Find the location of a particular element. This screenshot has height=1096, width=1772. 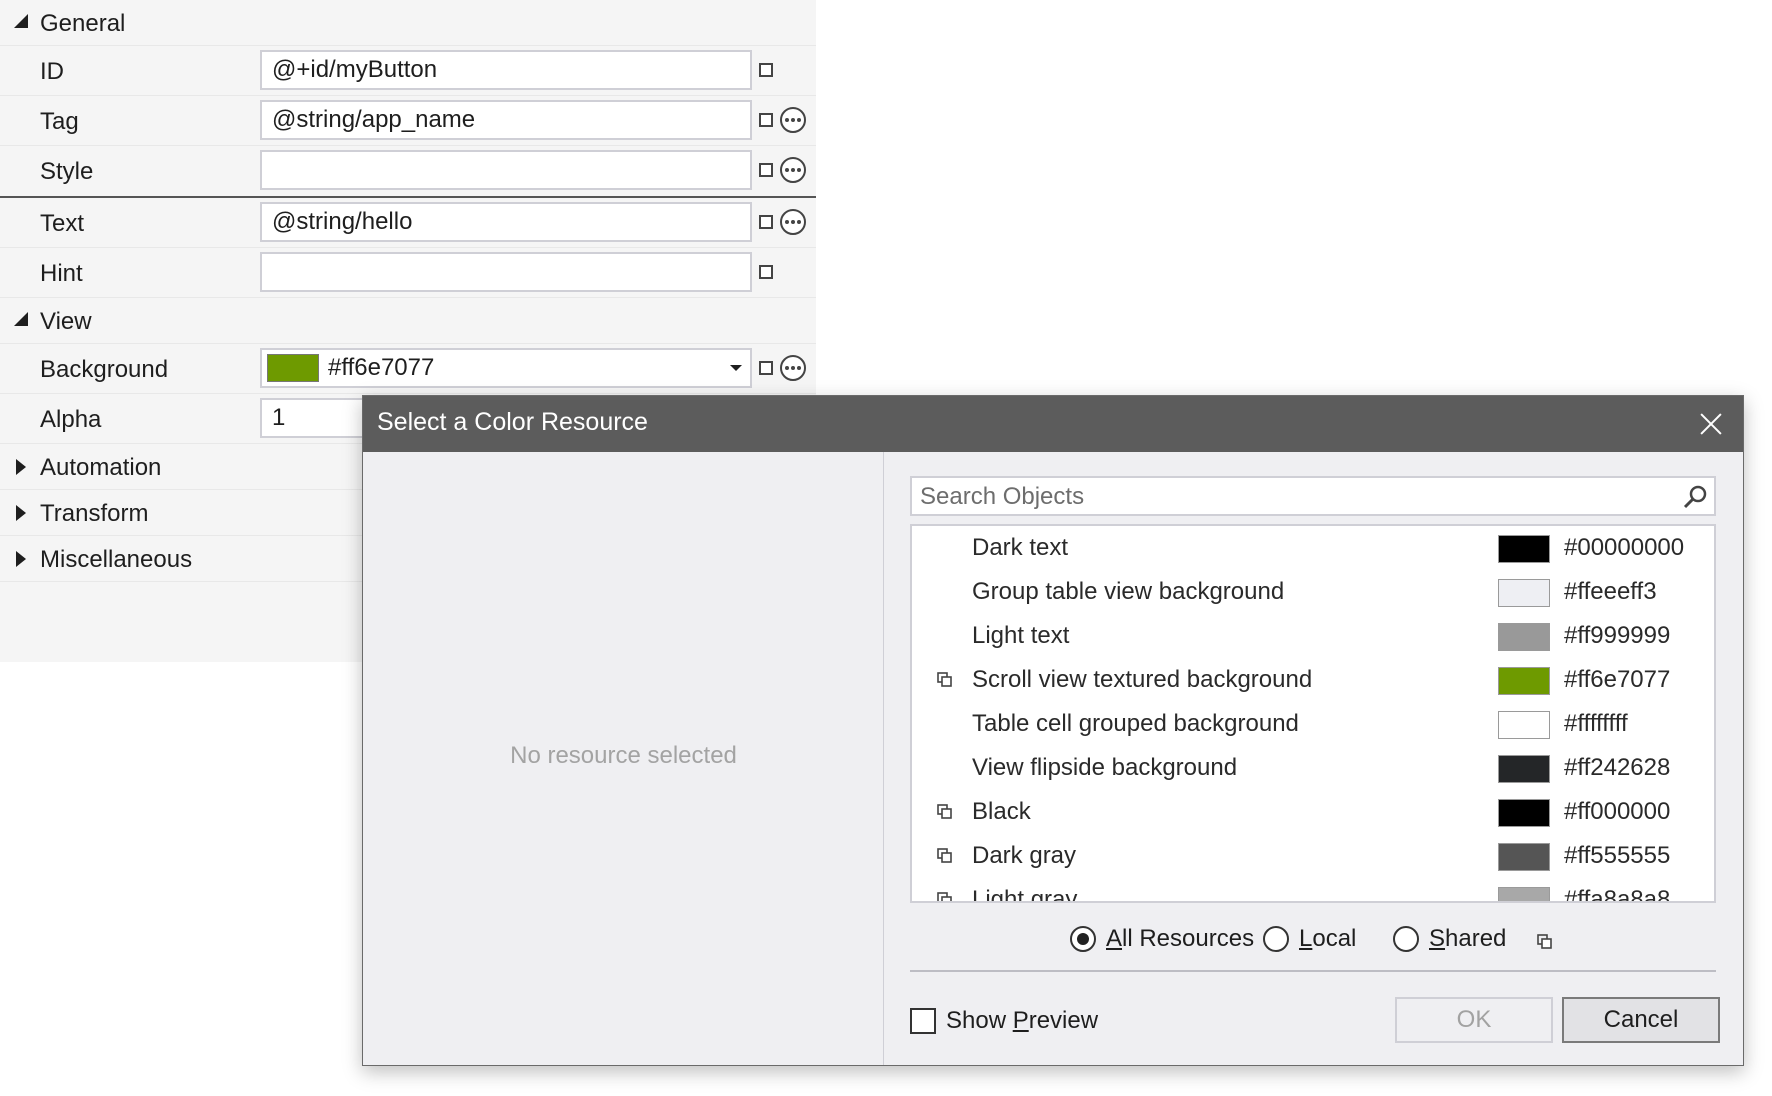

dialog-title: Select a Color Resource is located at coordinates (512, 422).